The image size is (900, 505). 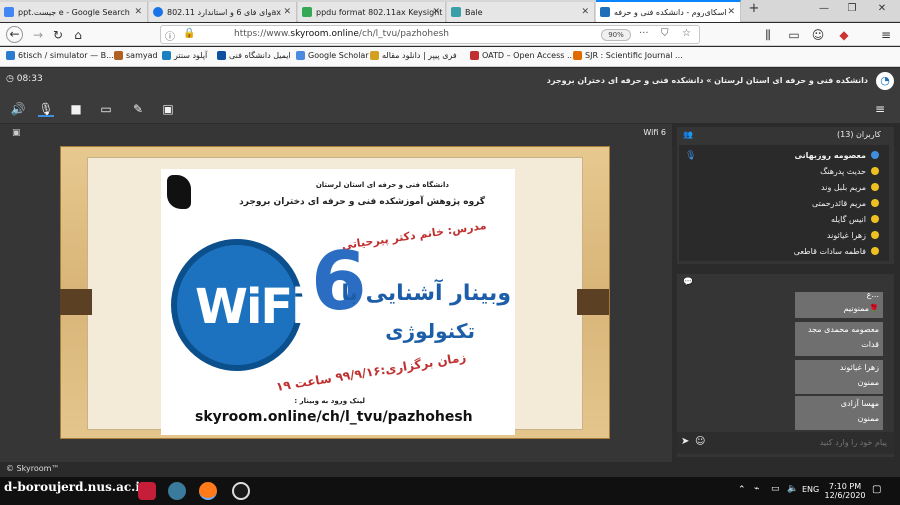 I want to click on user-item: حدیث پدرهنگ, so click(x=849, y=171).